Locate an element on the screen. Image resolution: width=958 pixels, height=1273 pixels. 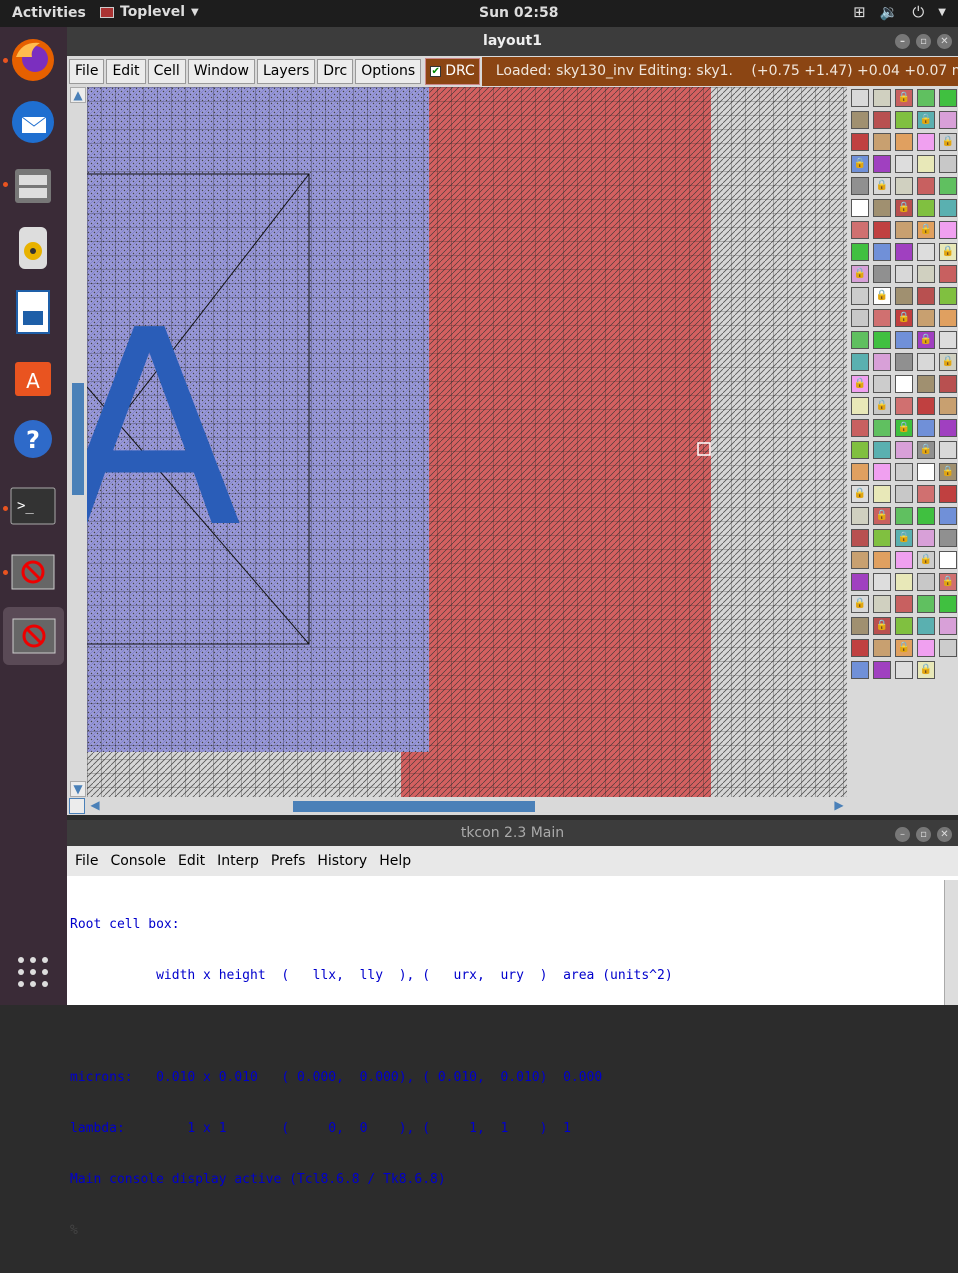
scroll-left-arrow-icon: ◀ is located at coordinates (95, 806).